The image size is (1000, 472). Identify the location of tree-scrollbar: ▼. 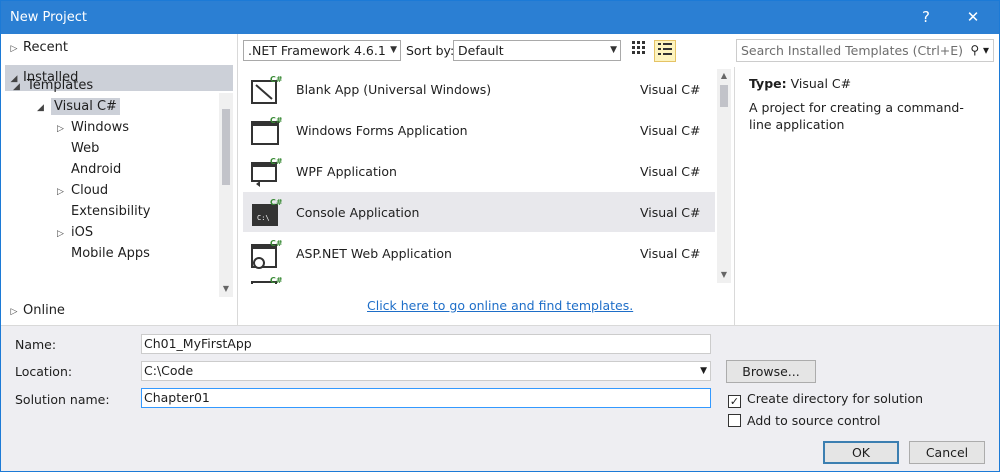
(226, 195).